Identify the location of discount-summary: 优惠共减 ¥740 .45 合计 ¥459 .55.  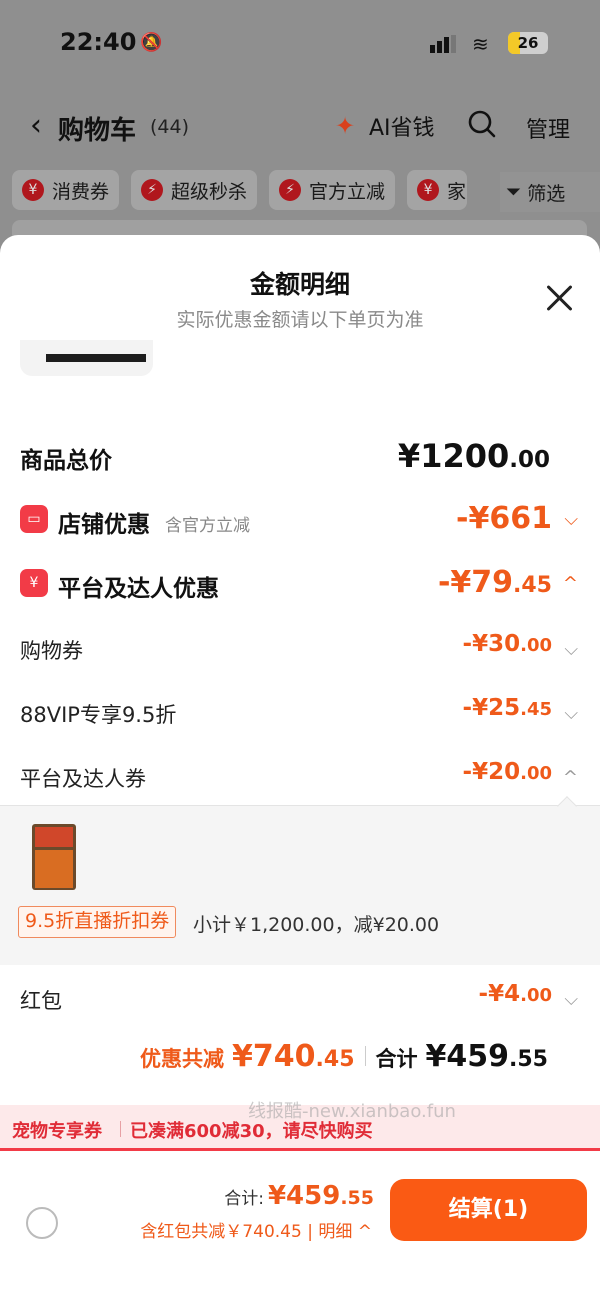
(344, 1056).